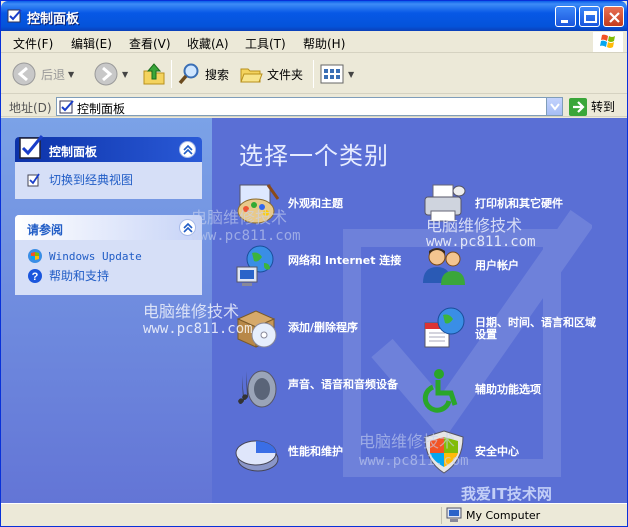  I want to click on forward-arrow-icon, so click(106, 74).